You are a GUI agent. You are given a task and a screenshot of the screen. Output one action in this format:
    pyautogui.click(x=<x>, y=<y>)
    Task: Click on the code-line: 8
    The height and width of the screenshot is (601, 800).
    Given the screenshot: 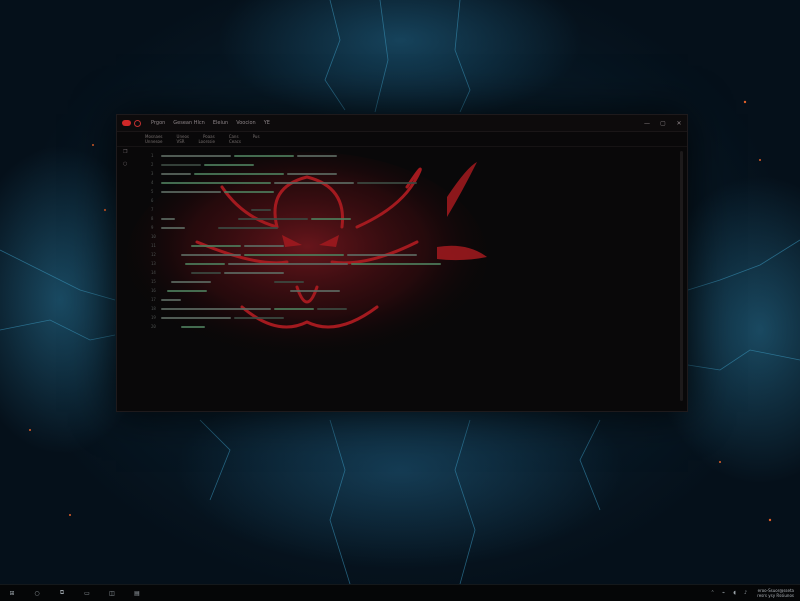 What is the action you would take?
    pyautogui.click(x=409, y=218)
    